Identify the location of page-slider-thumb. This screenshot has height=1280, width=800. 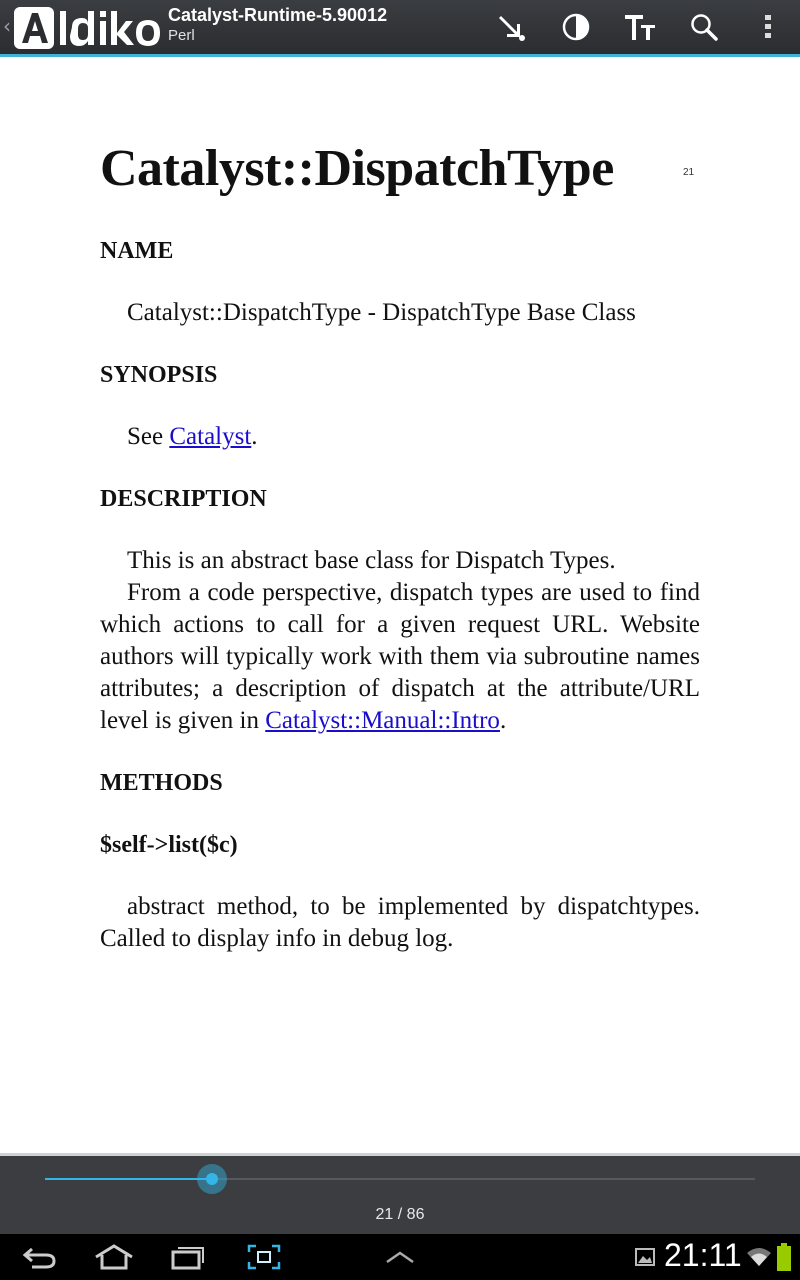
(211, 1179).